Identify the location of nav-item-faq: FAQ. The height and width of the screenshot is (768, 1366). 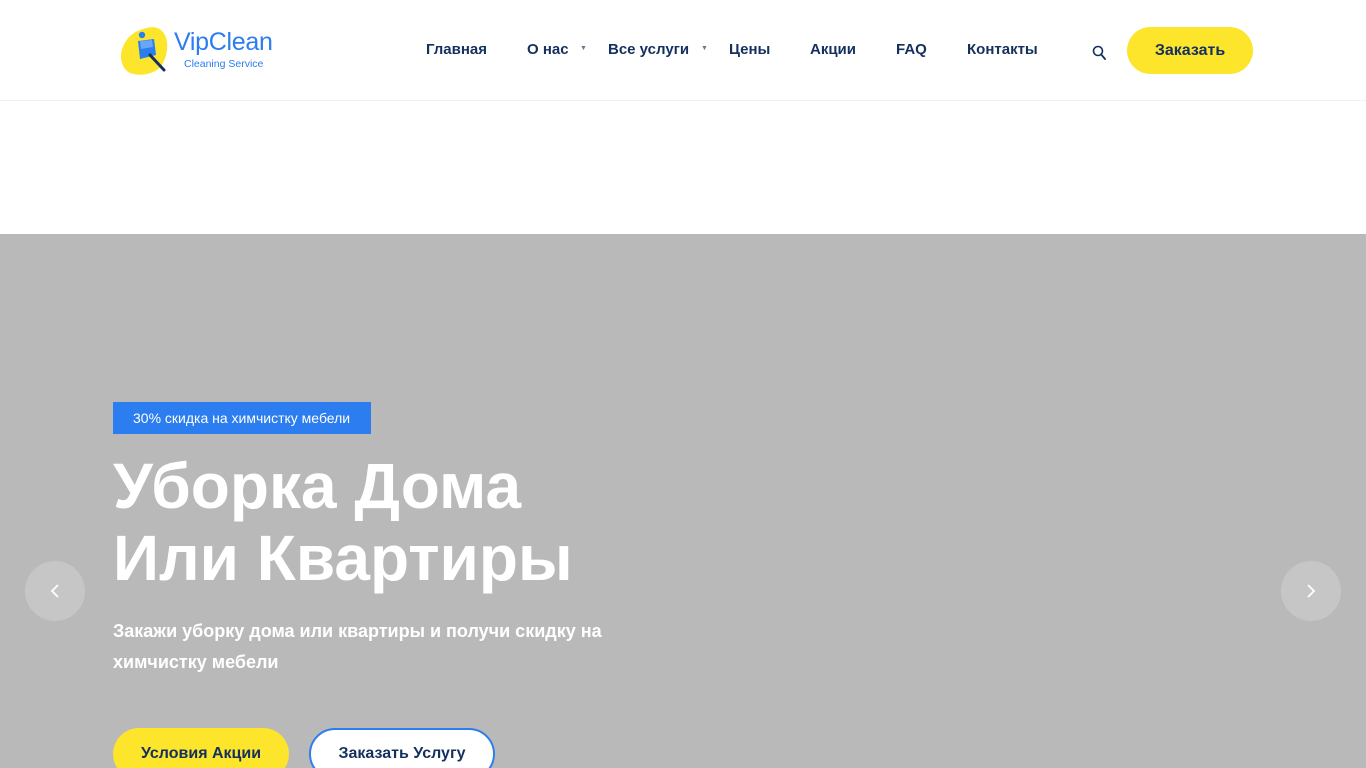
(911, 50).